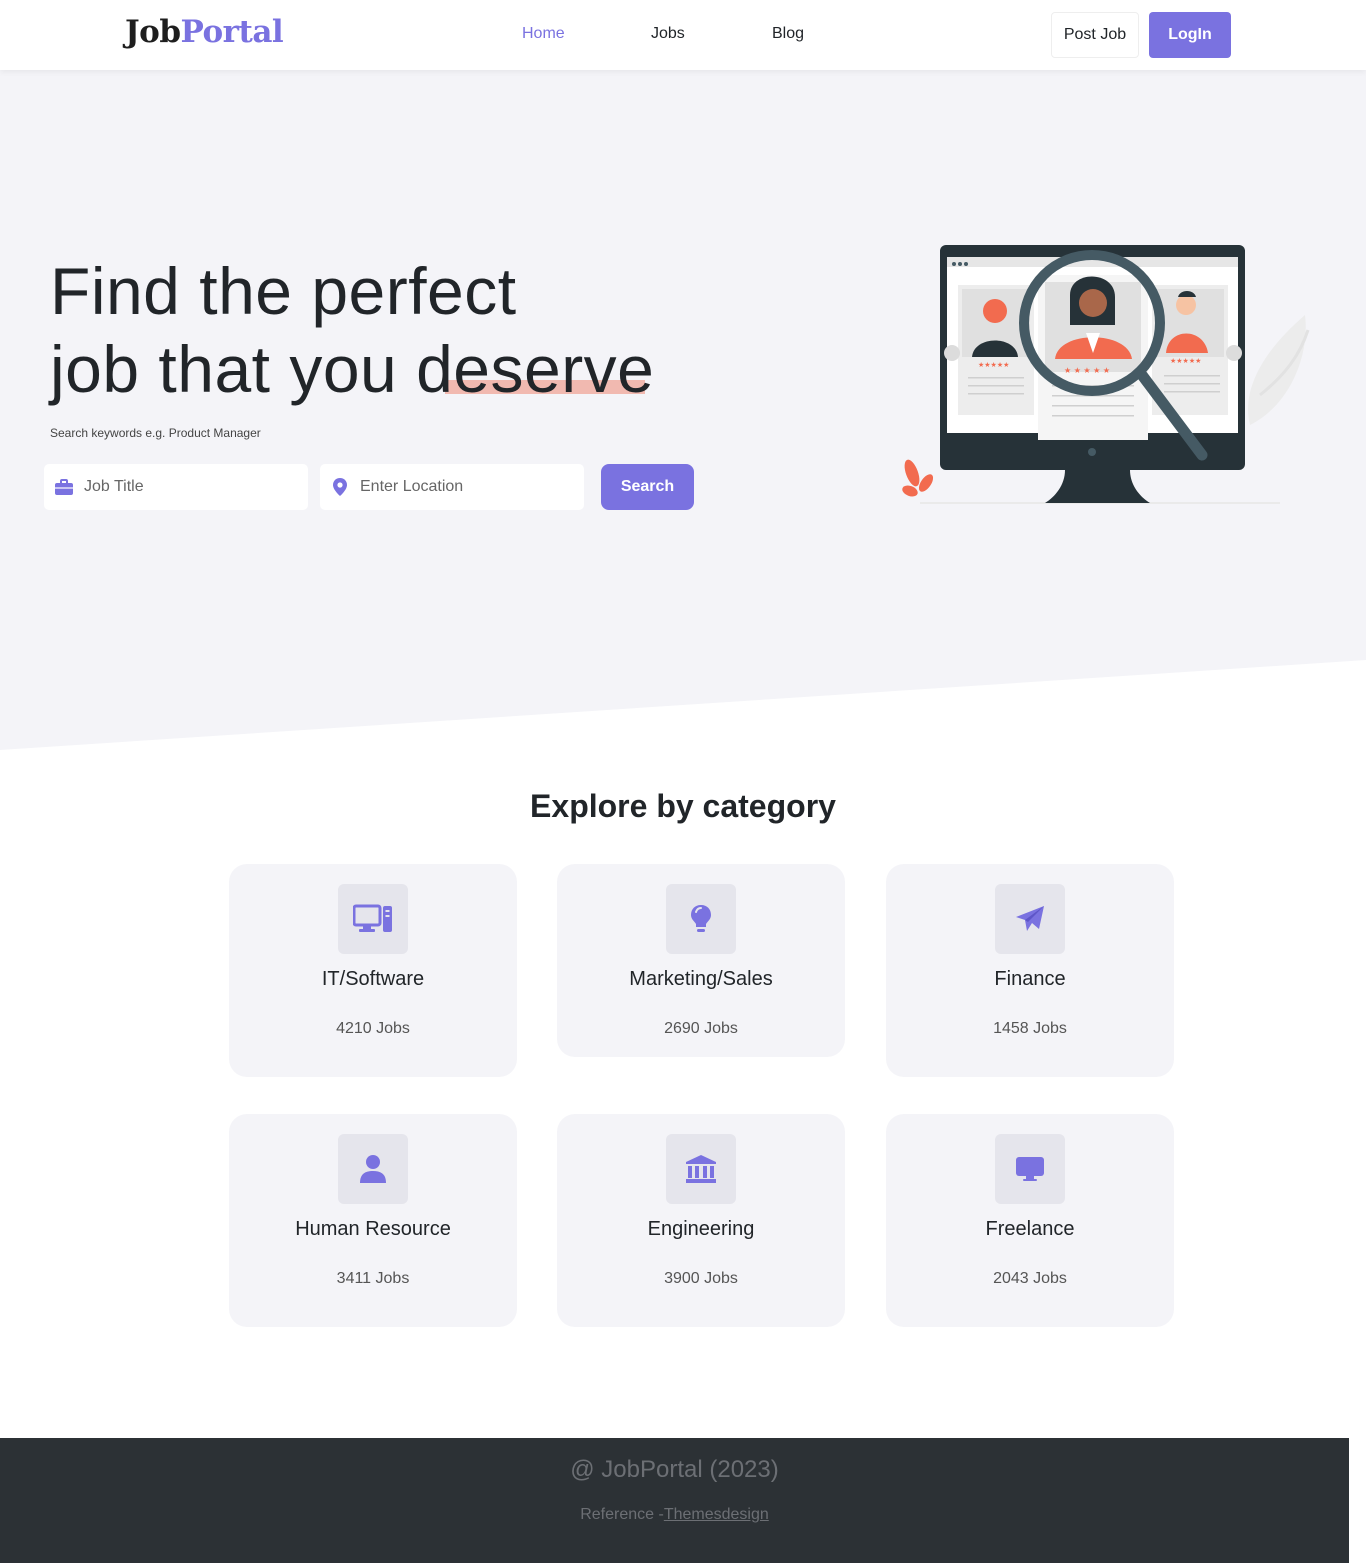 The image size is (1366, 1563). I want to click on category-card-freelance: Freelance 2043 Jobs, so click(1030, 1220).